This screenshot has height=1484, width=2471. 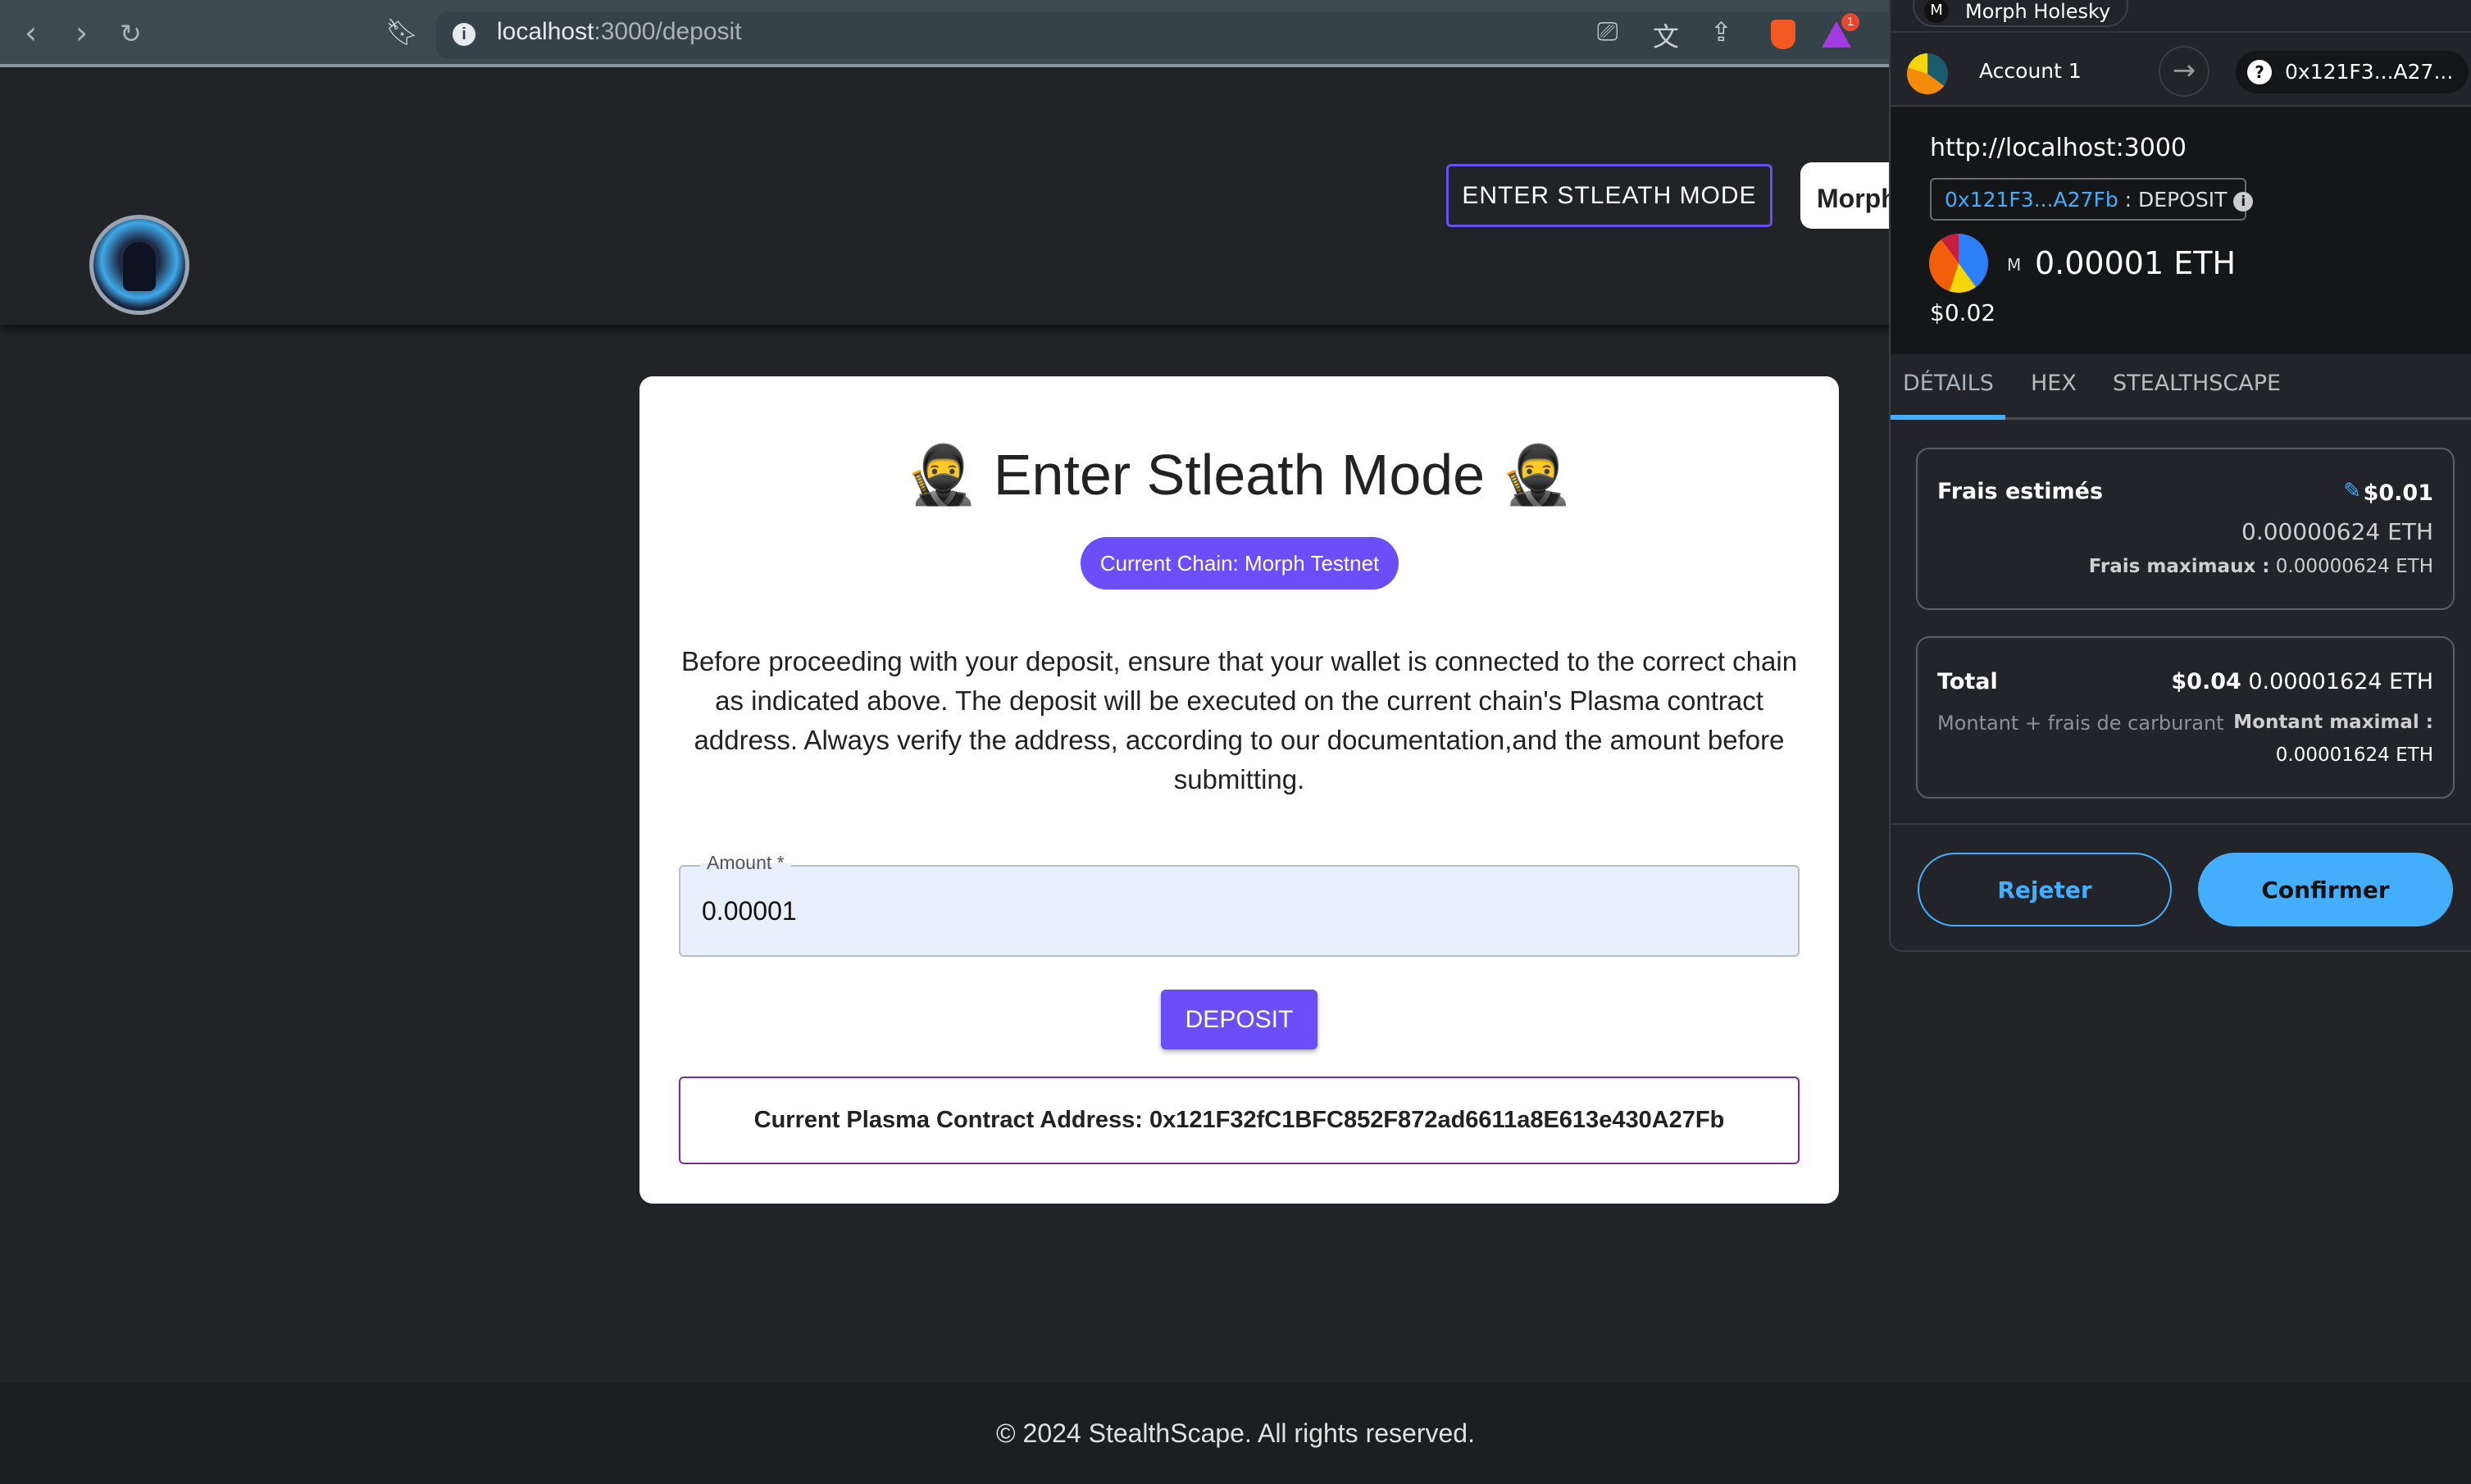 I want to click on max-fees: Frais maximaux : 0.00000624 ETH, so click(x=2261, y=566).